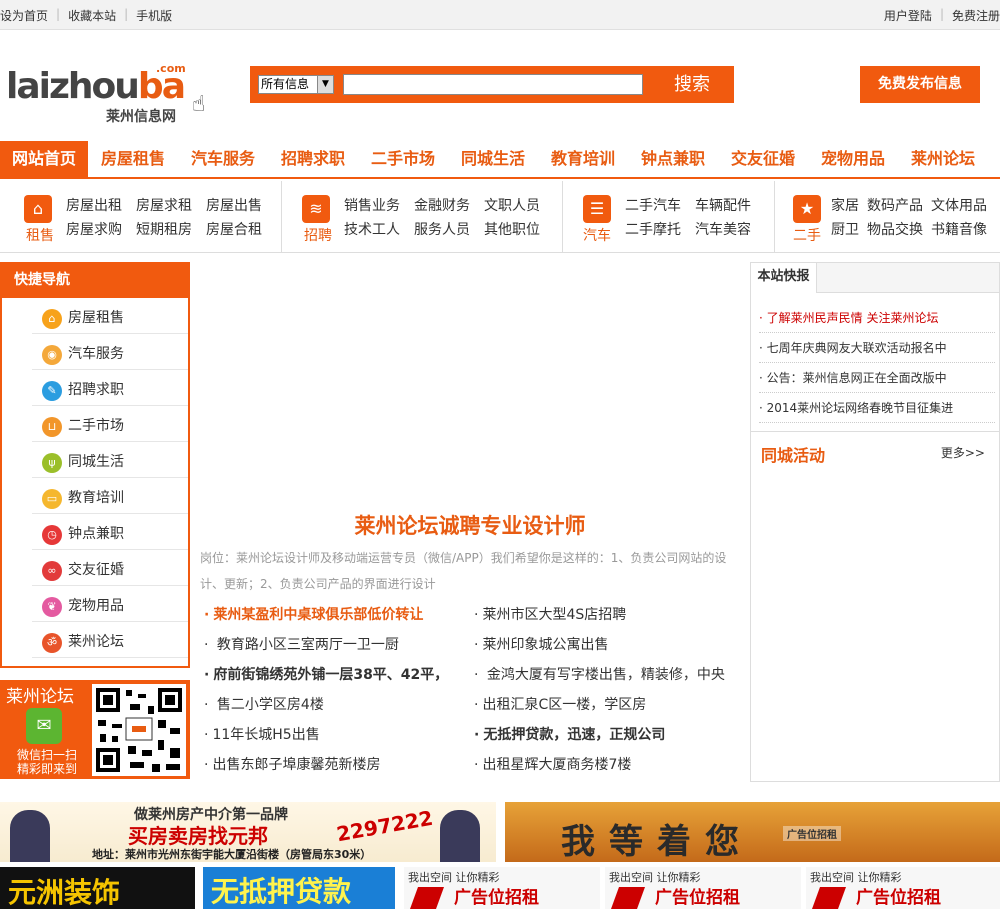 This screenshot has height=909, width=1000. I want to click on category-link: 服务人员, so click(443, 229).